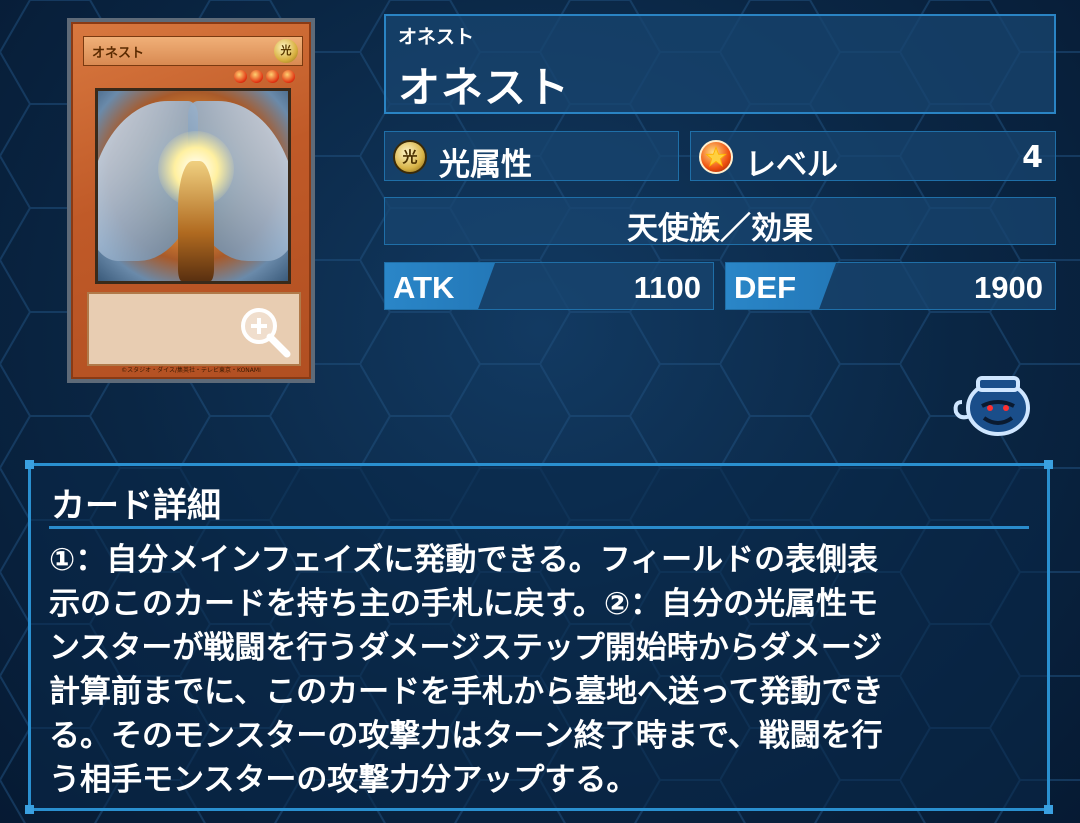 The image size is (1080, 823). What do you see at coordinates (410, 157) in the screenshot?
I see `light-attribute-icon: 光` at bounding box center [410, 157].